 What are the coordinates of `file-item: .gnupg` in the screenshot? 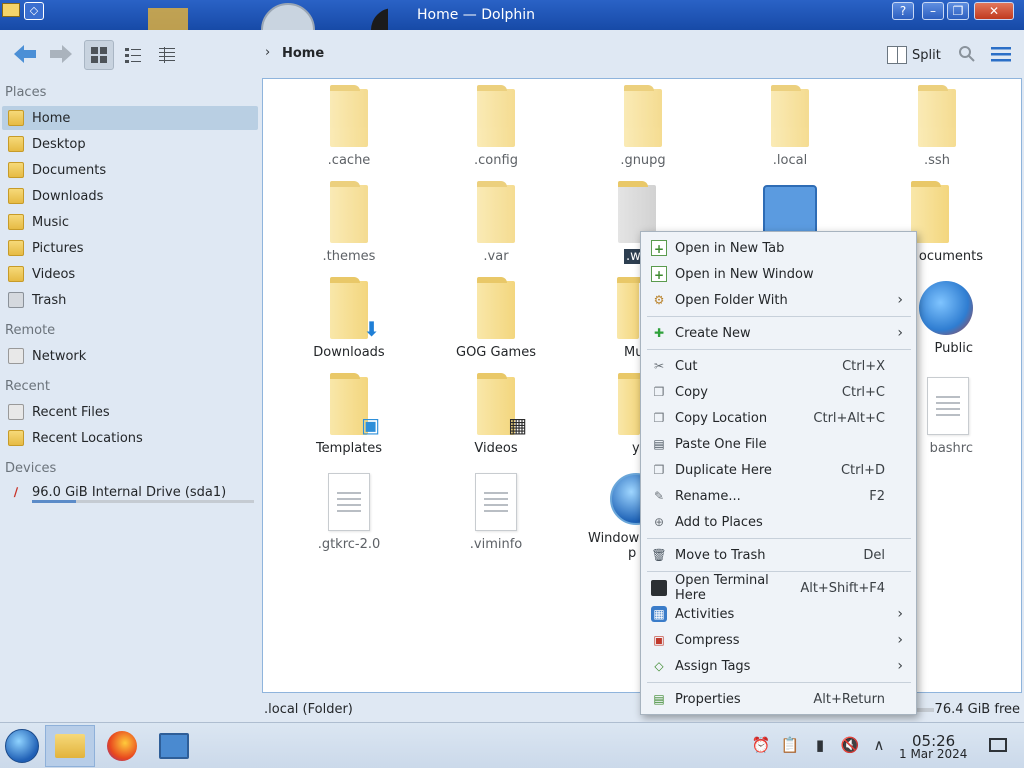 It's located at (643, 126).